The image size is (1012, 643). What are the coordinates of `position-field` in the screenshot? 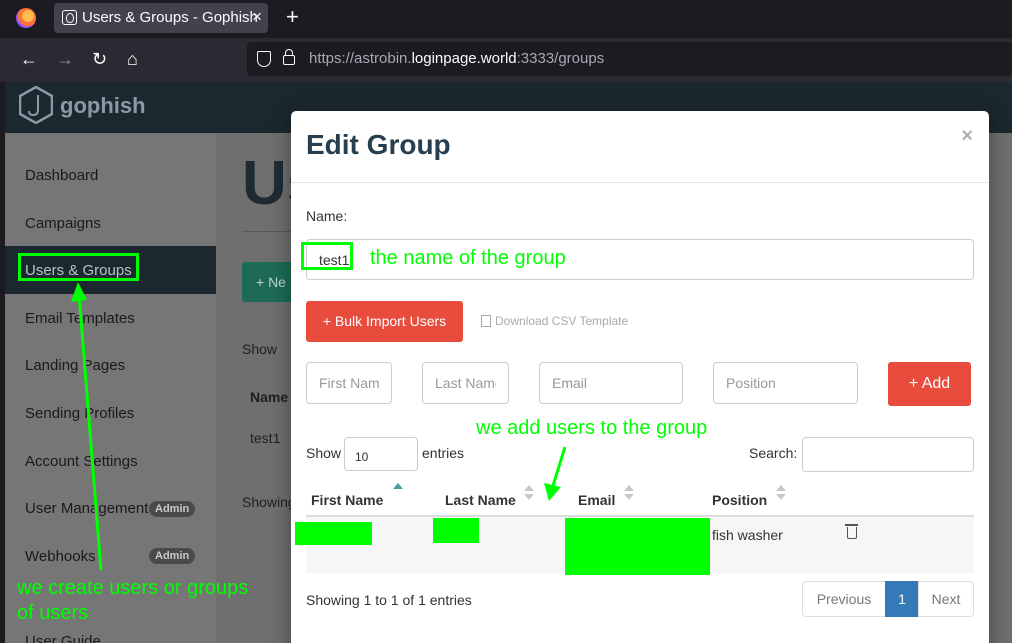 It's located at (785, 383).